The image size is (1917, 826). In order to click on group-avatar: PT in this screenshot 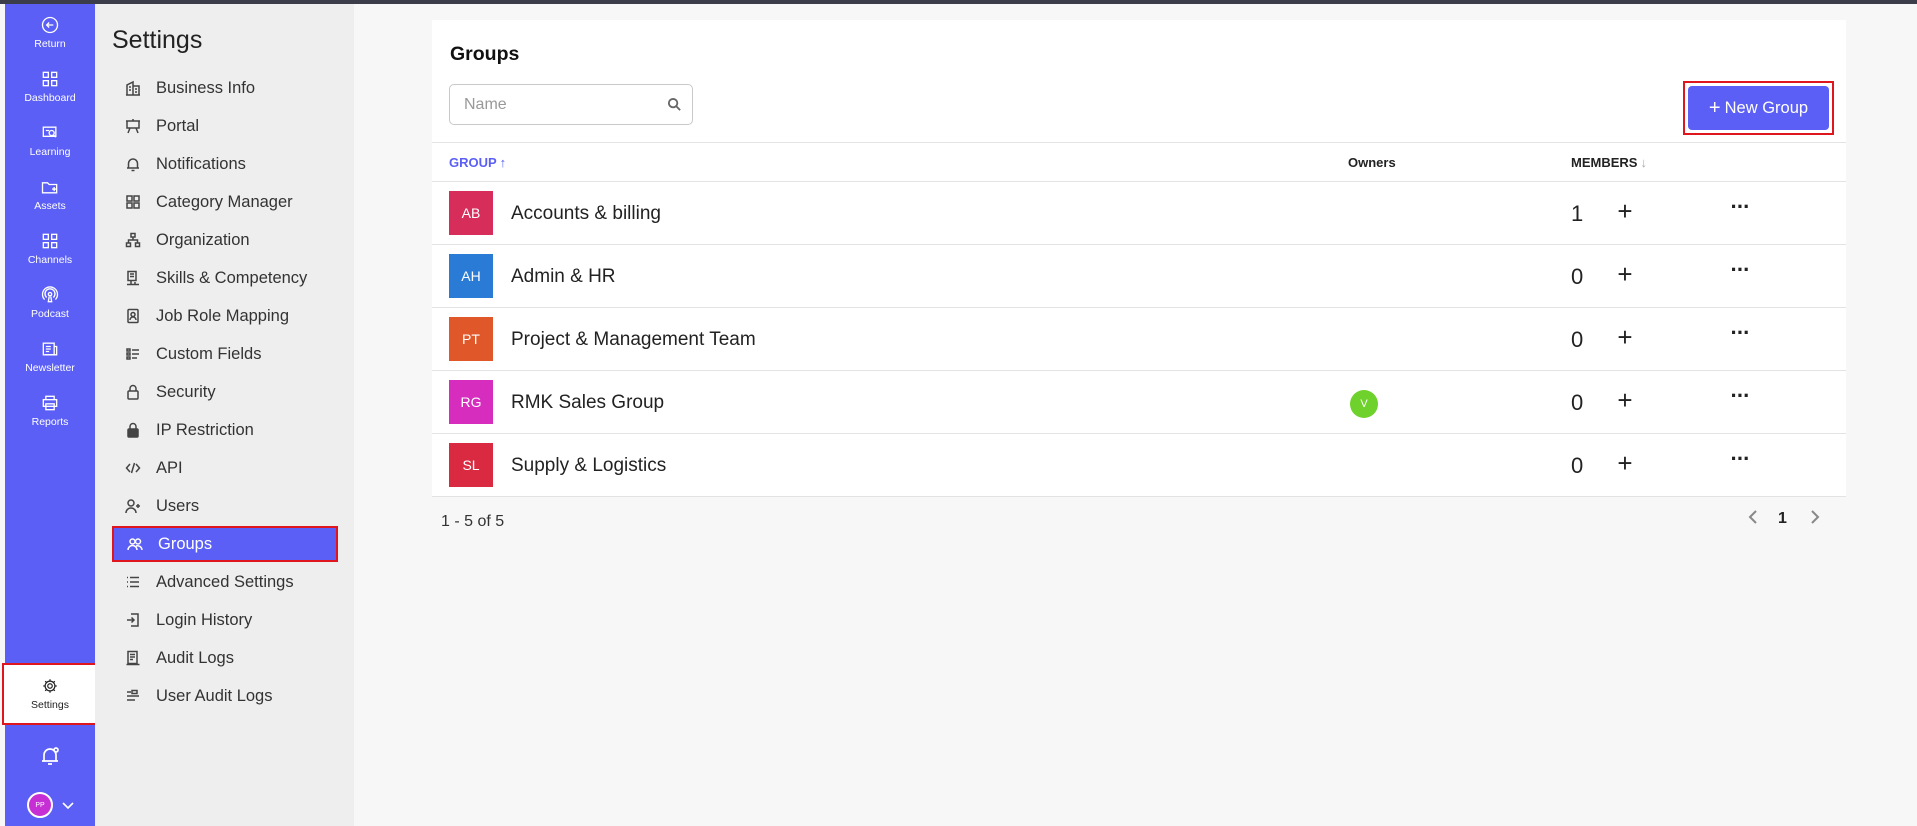, I will do `click(471, 339)`.